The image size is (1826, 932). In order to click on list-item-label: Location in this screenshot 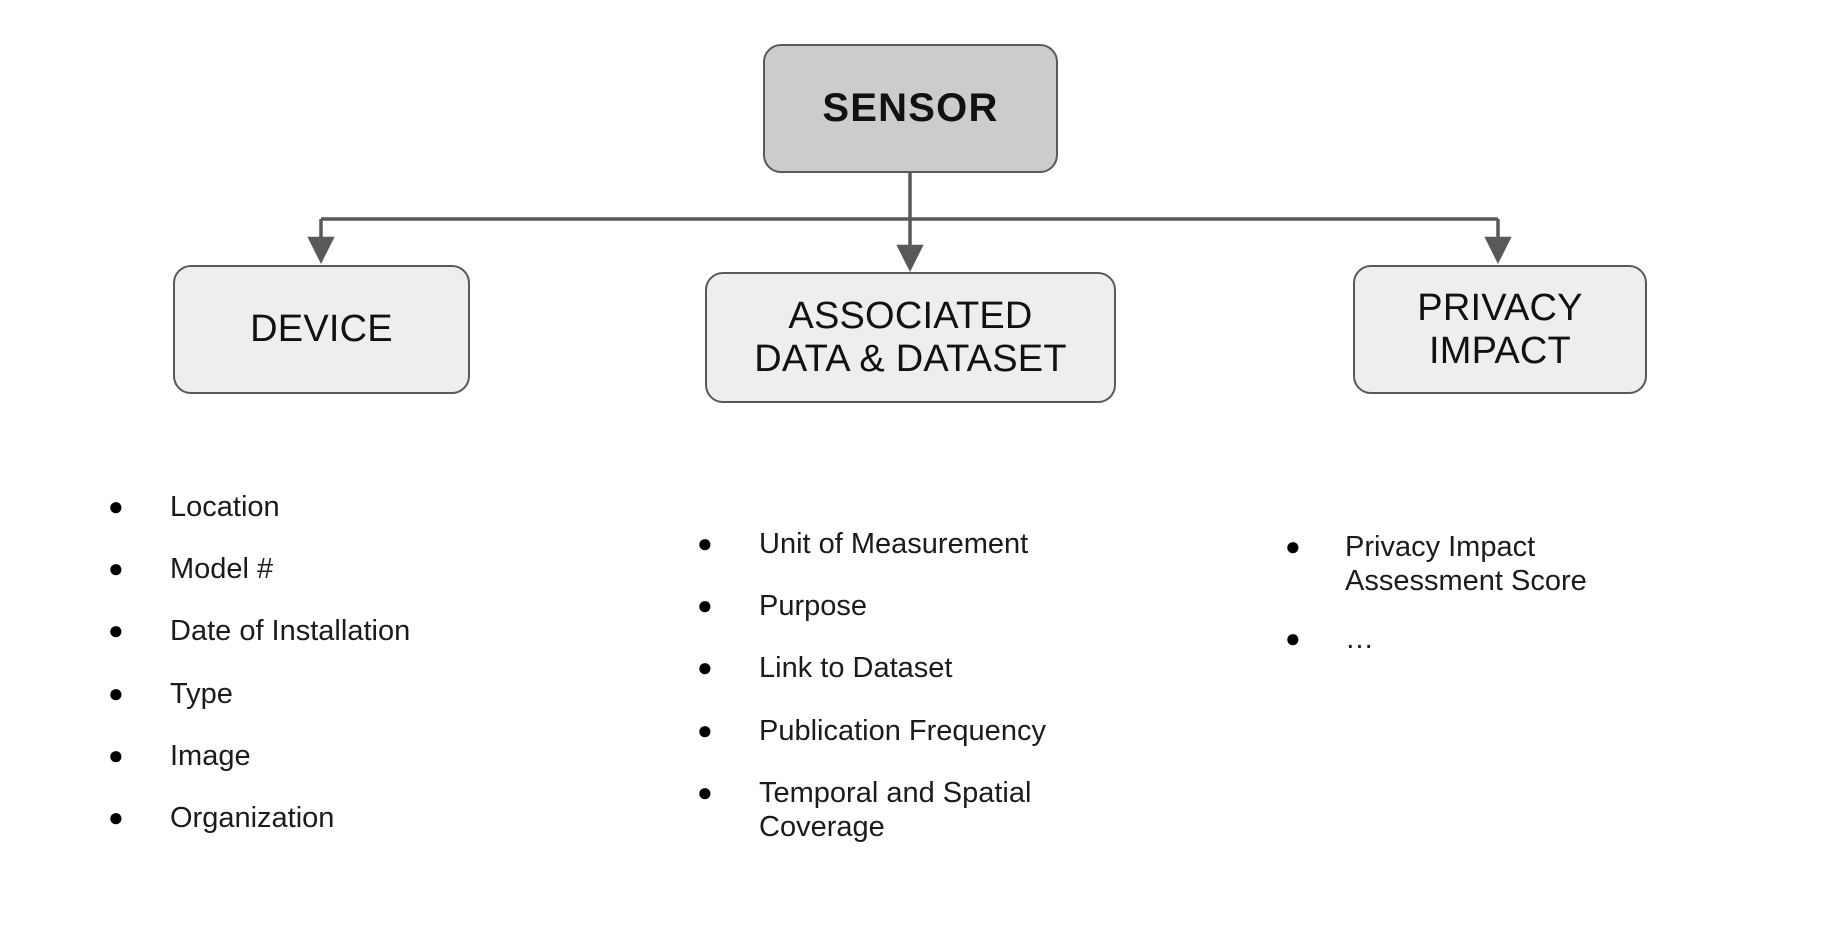, I will do `click(225, 507)`.